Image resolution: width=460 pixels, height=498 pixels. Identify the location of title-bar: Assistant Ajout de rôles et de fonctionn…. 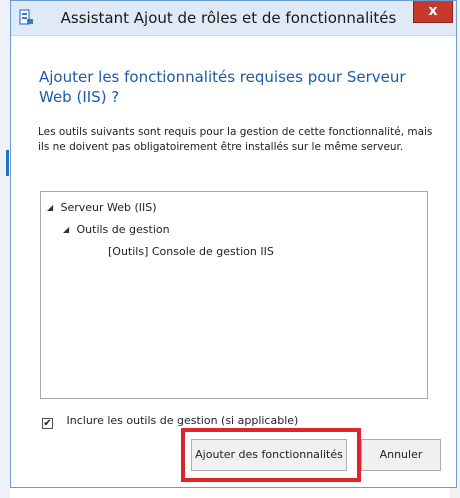
(233, 18).